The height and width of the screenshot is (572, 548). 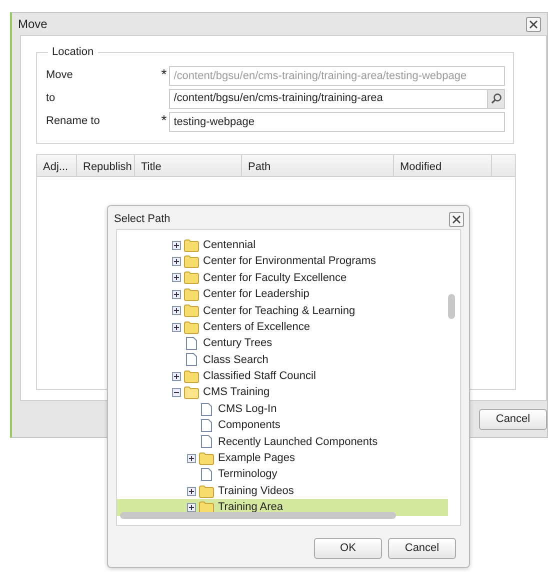 What do you see at coordinates (237, 344) in the screenshot?
I see `item-label: Century Trees` at bounding box center [237, 344].